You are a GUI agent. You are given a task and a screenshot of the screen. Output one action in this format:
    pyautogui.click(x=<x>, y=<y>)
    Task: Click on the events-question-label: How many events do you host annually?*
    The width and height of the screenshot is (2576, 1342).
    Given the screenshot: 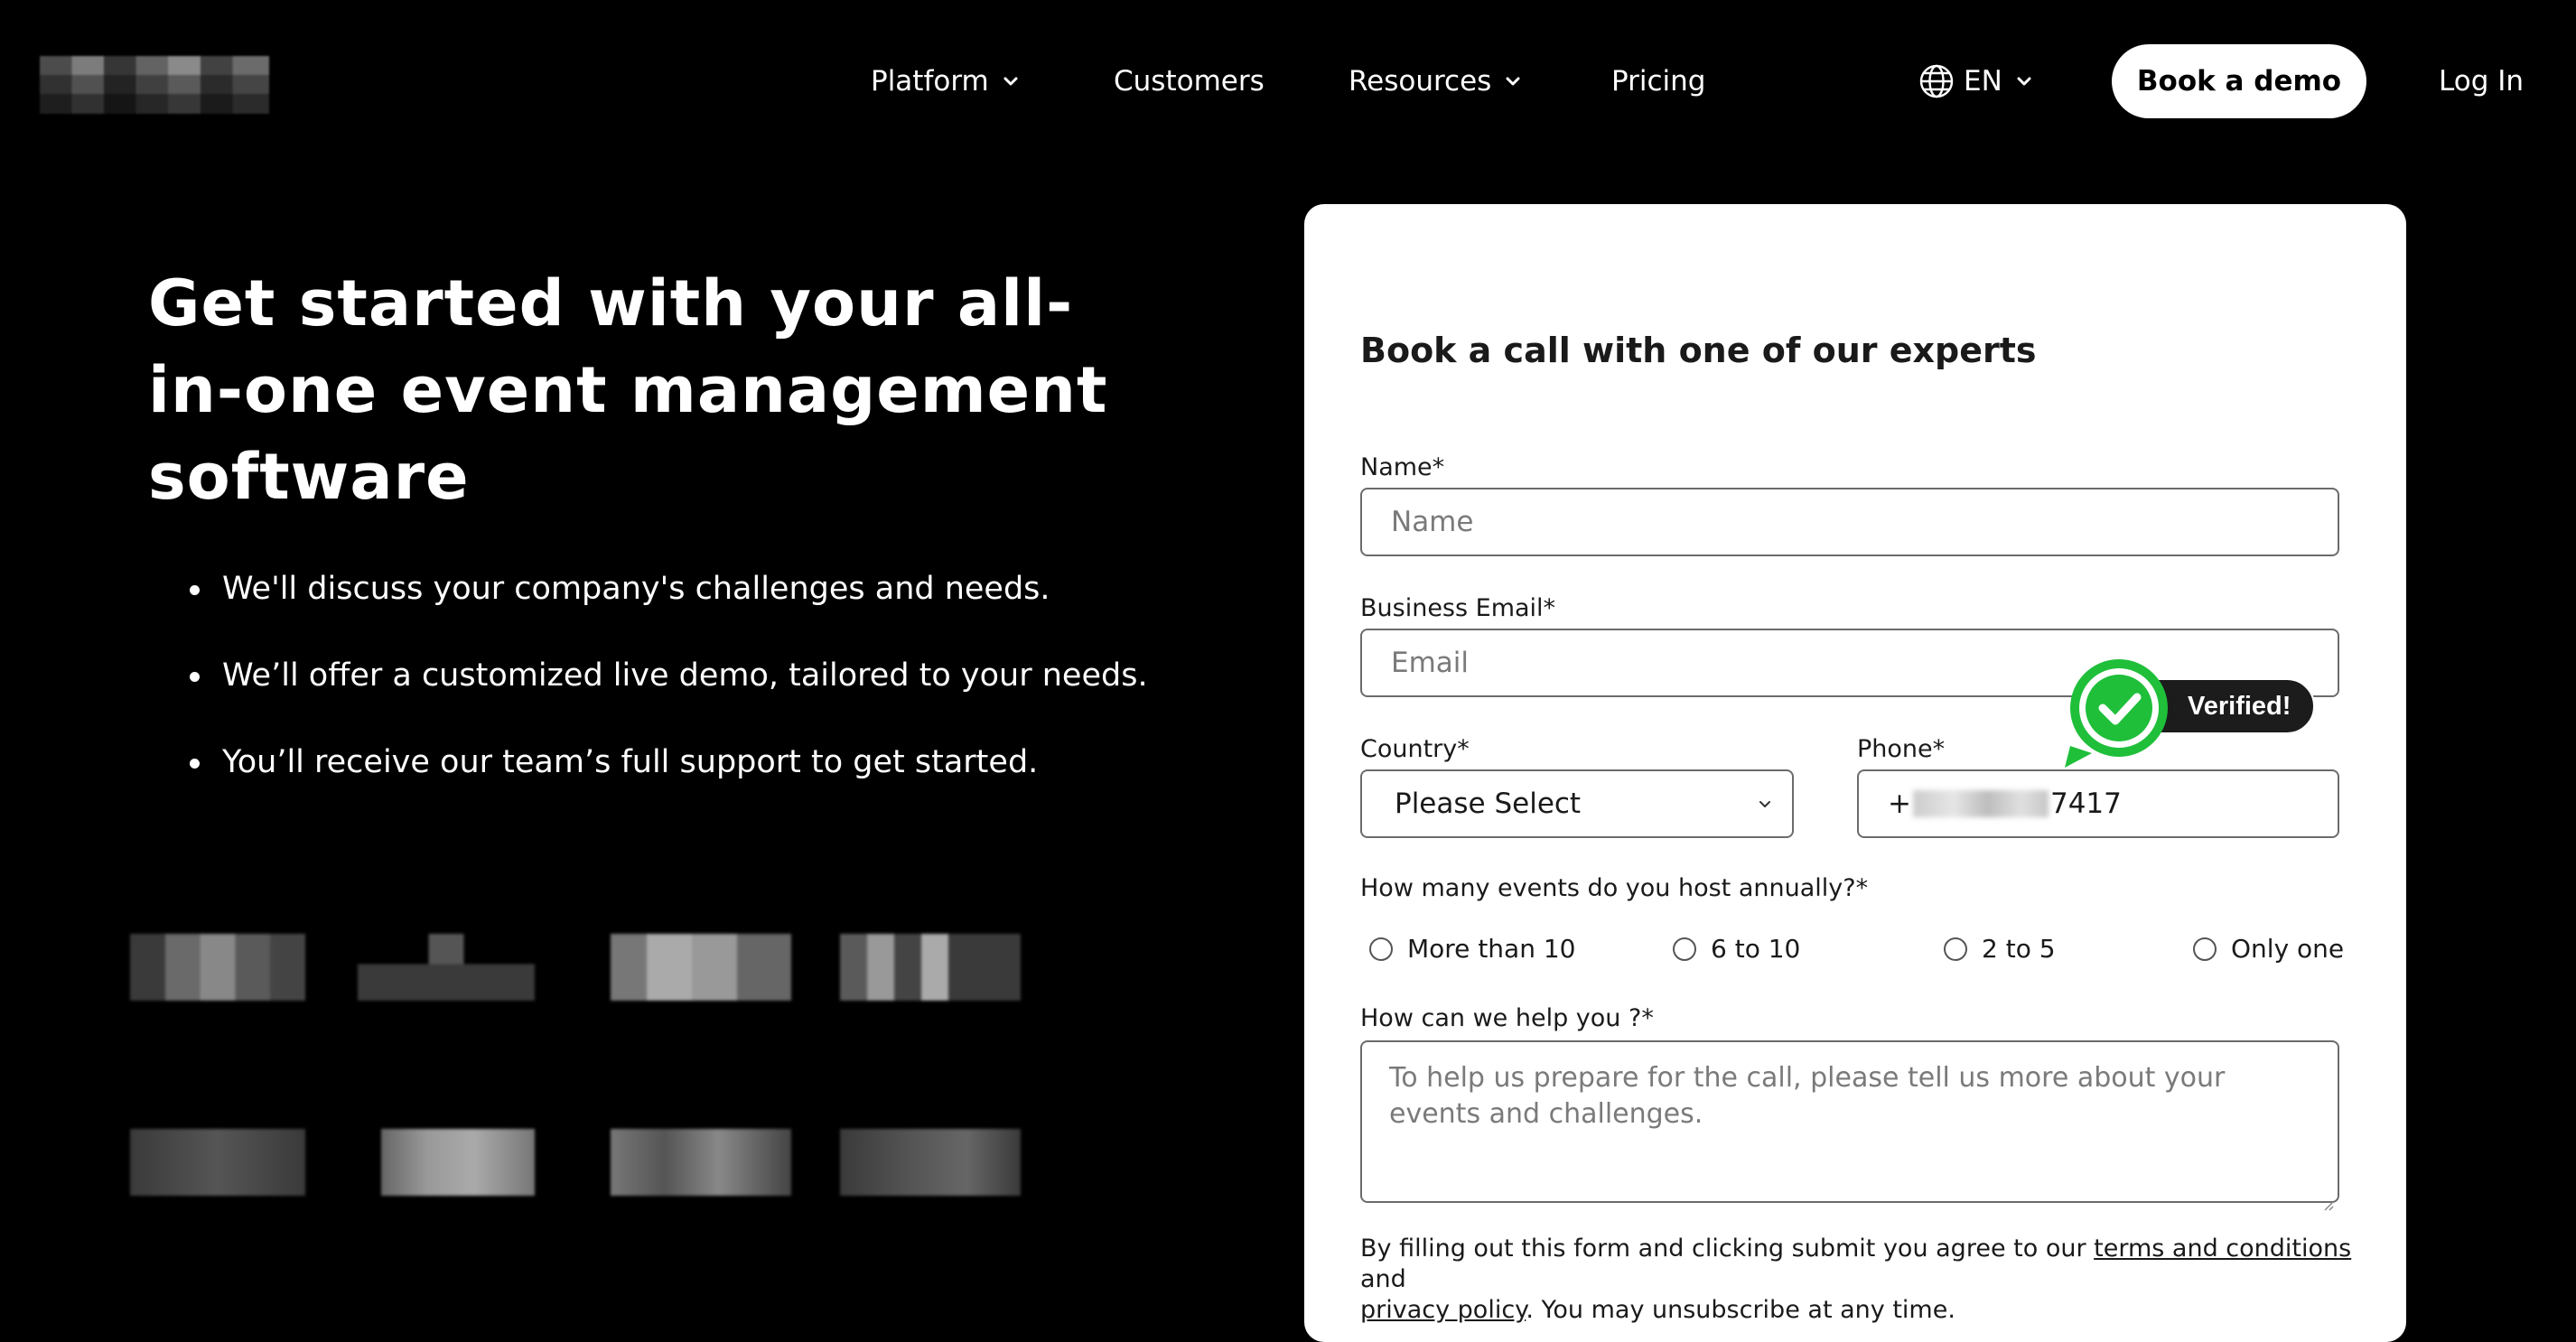 What is the action you would take?
    pyautogui.click(x=1614, y=888)
    